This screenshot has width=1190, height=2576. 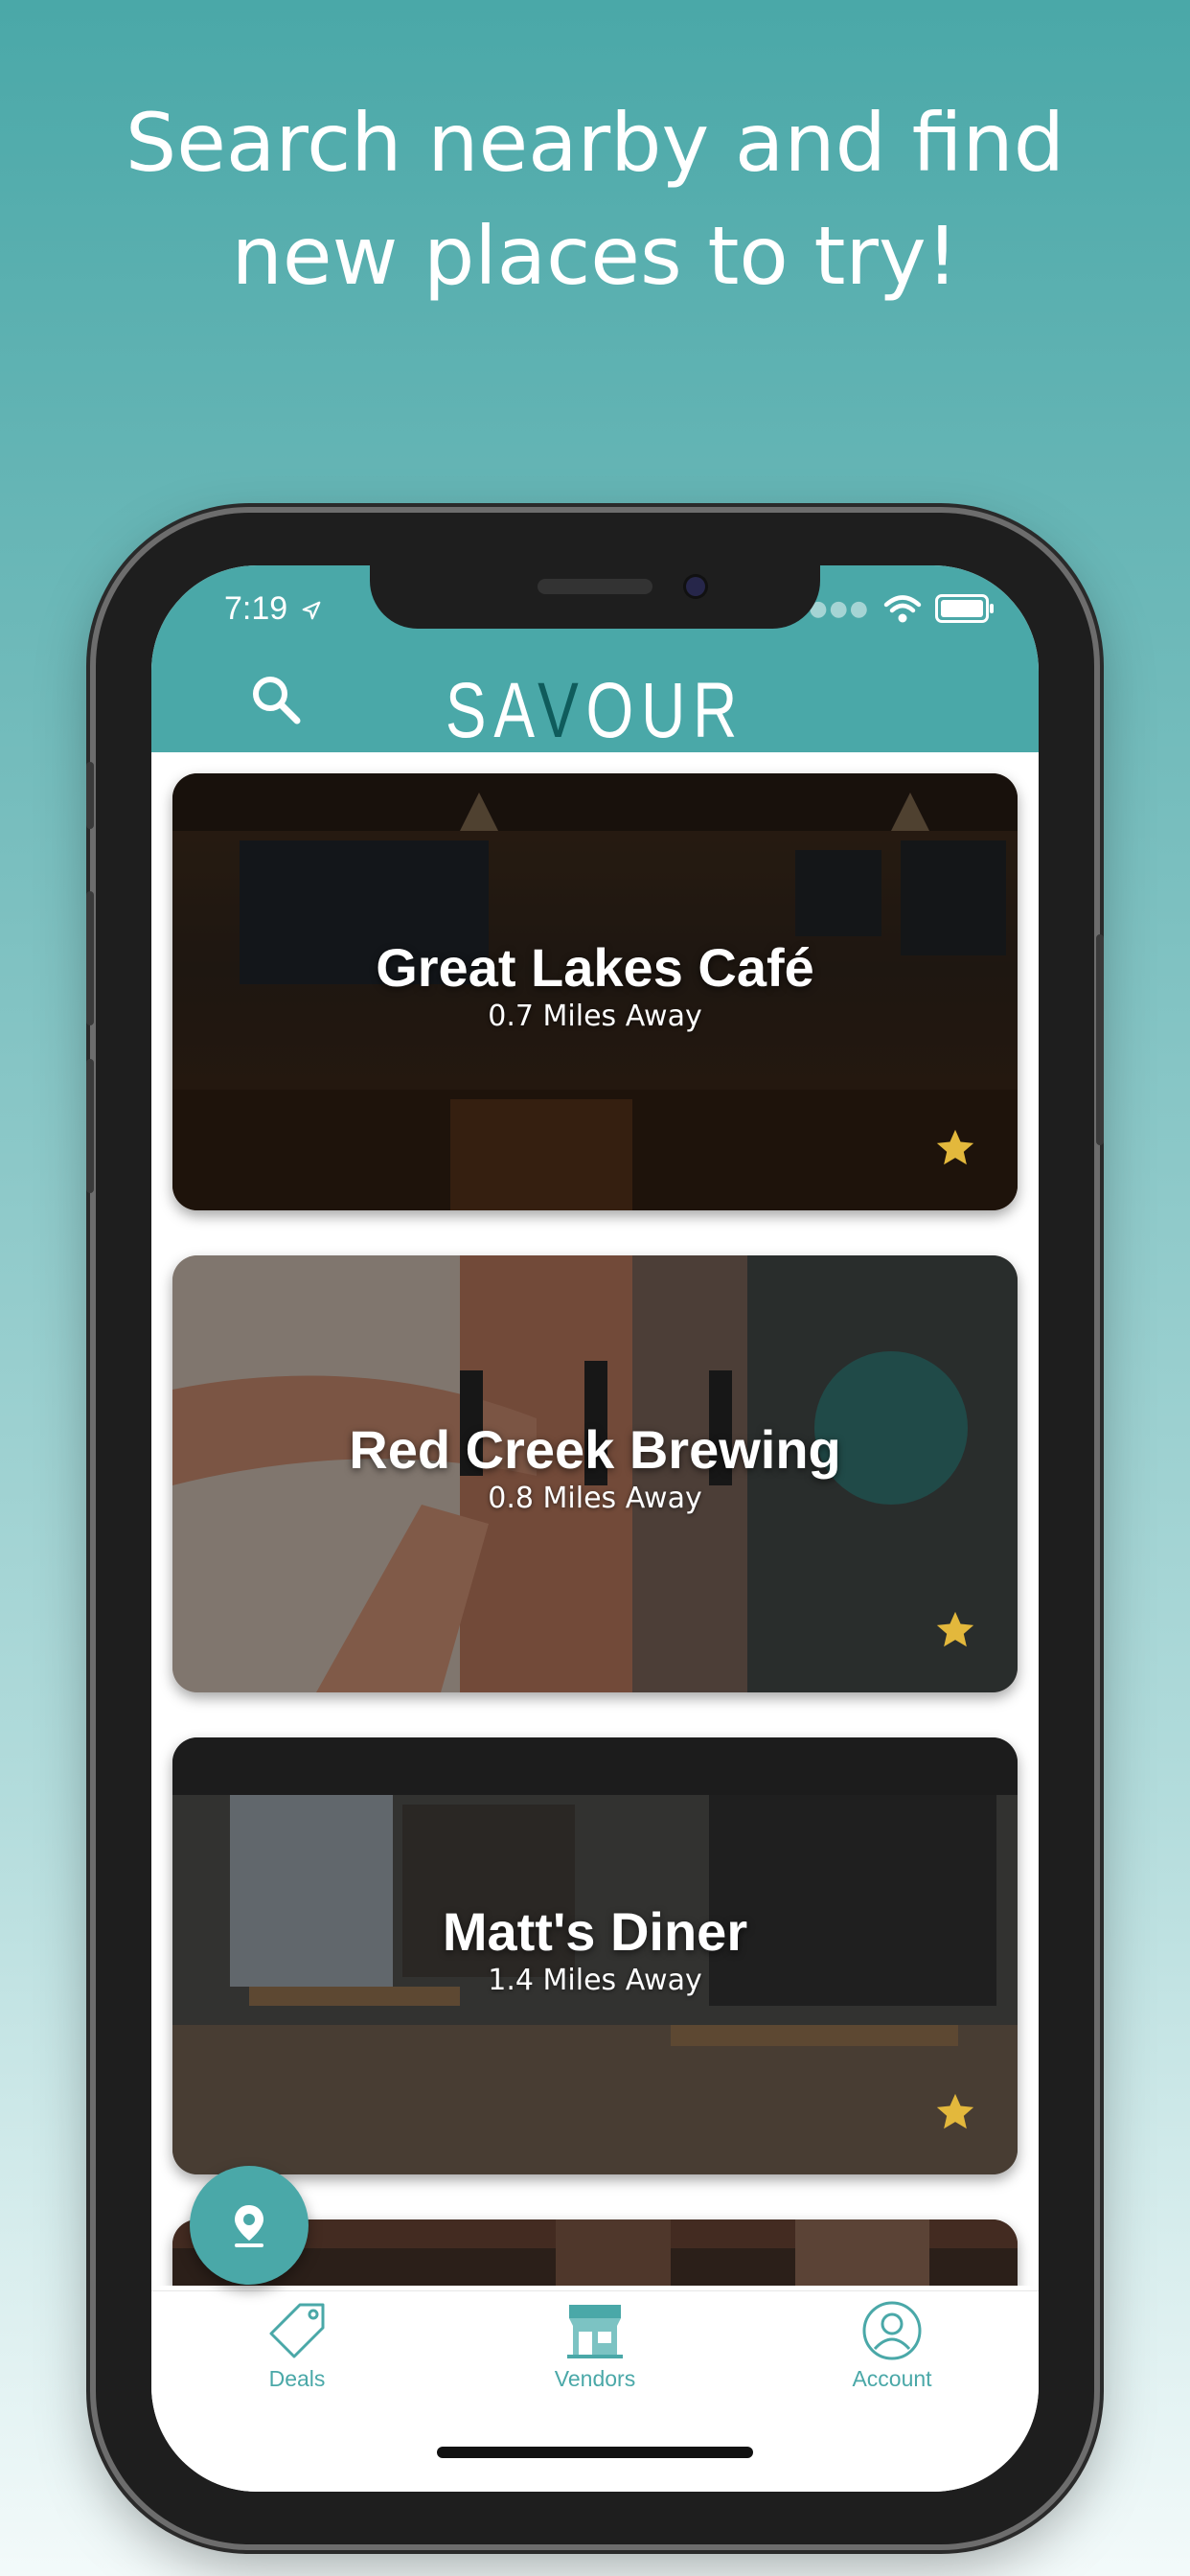 I want to click on app-logo: SAVOUR, so click(x=595, y=711).